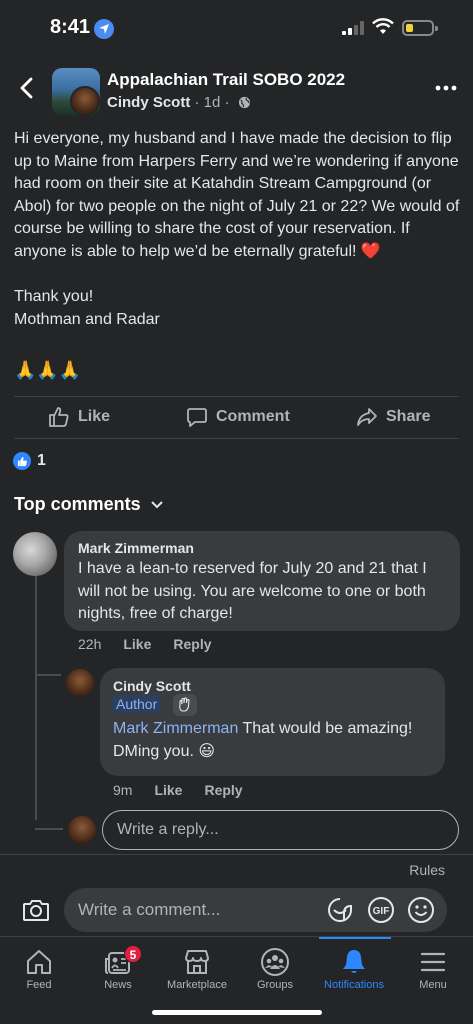 The image size is (473, 1024). I want to click on like-reaction-icon, so click(22, 461).